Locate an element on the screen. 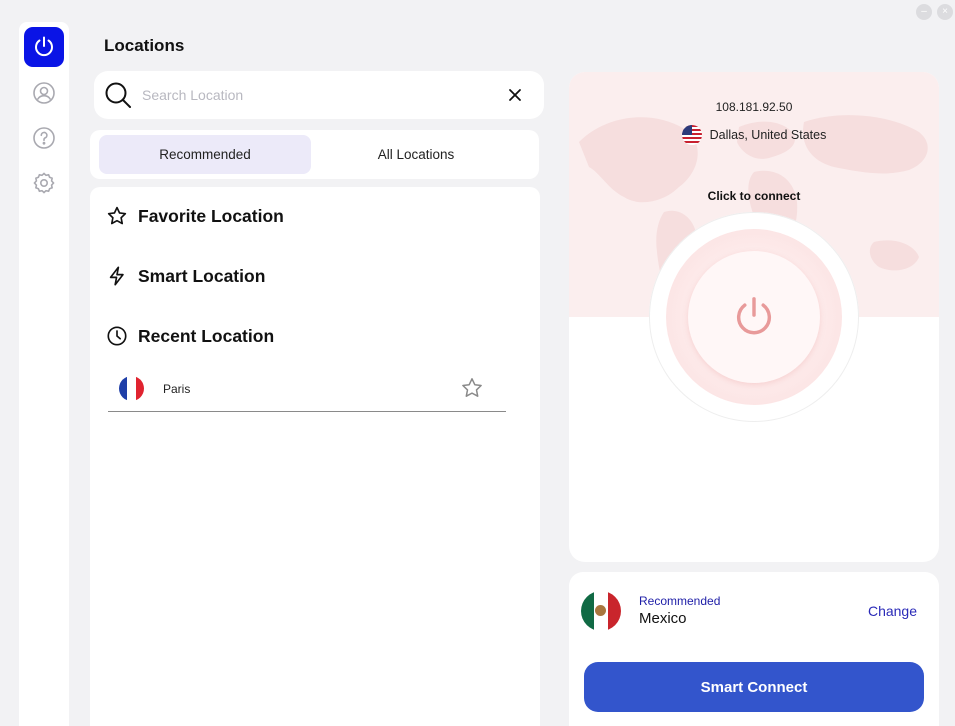  smart-connect-button: Smart Connect is located at coordinates (754, 687).